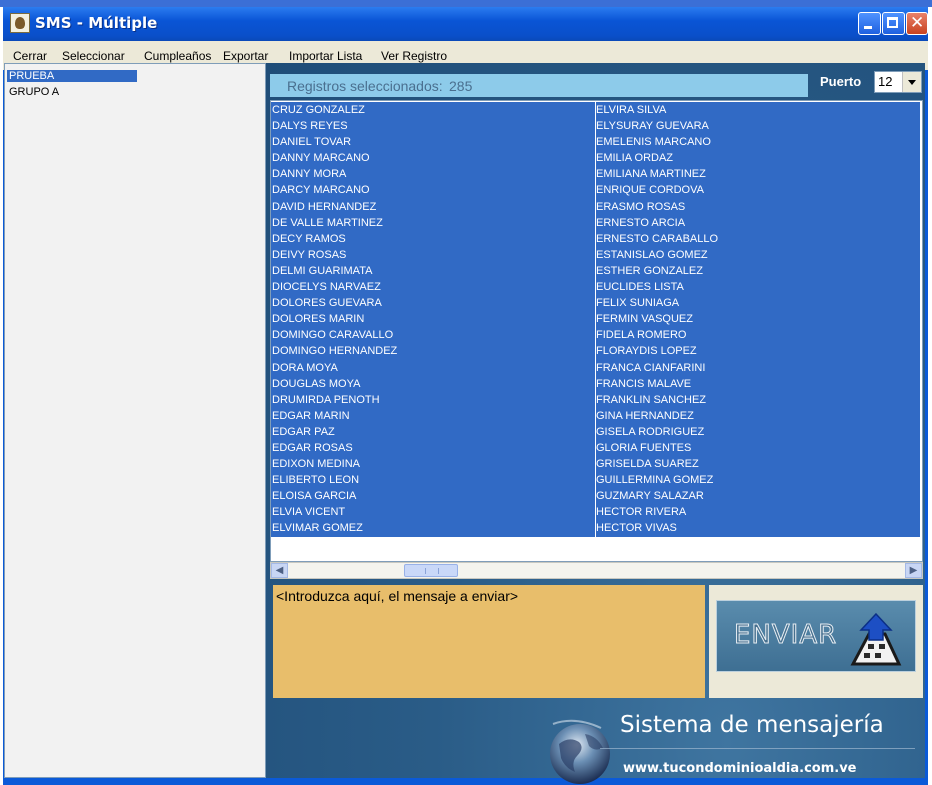 The image size is (932, 785). What do you see at coordinates (885, 81) in the screenshot?
I see `puerto-value: 12` at bounding box center [885, 81].